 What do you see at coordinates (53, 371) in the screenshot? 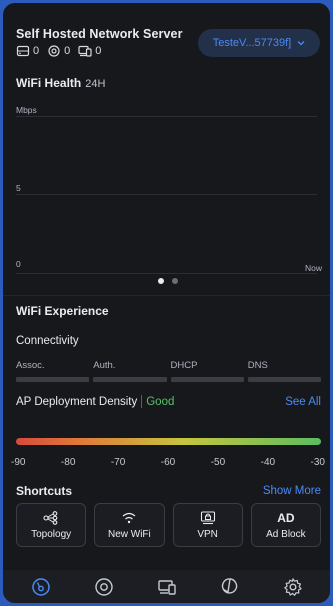
I see `connectivity-step-assoc: Assoc.` at bounding box center [53, 371].